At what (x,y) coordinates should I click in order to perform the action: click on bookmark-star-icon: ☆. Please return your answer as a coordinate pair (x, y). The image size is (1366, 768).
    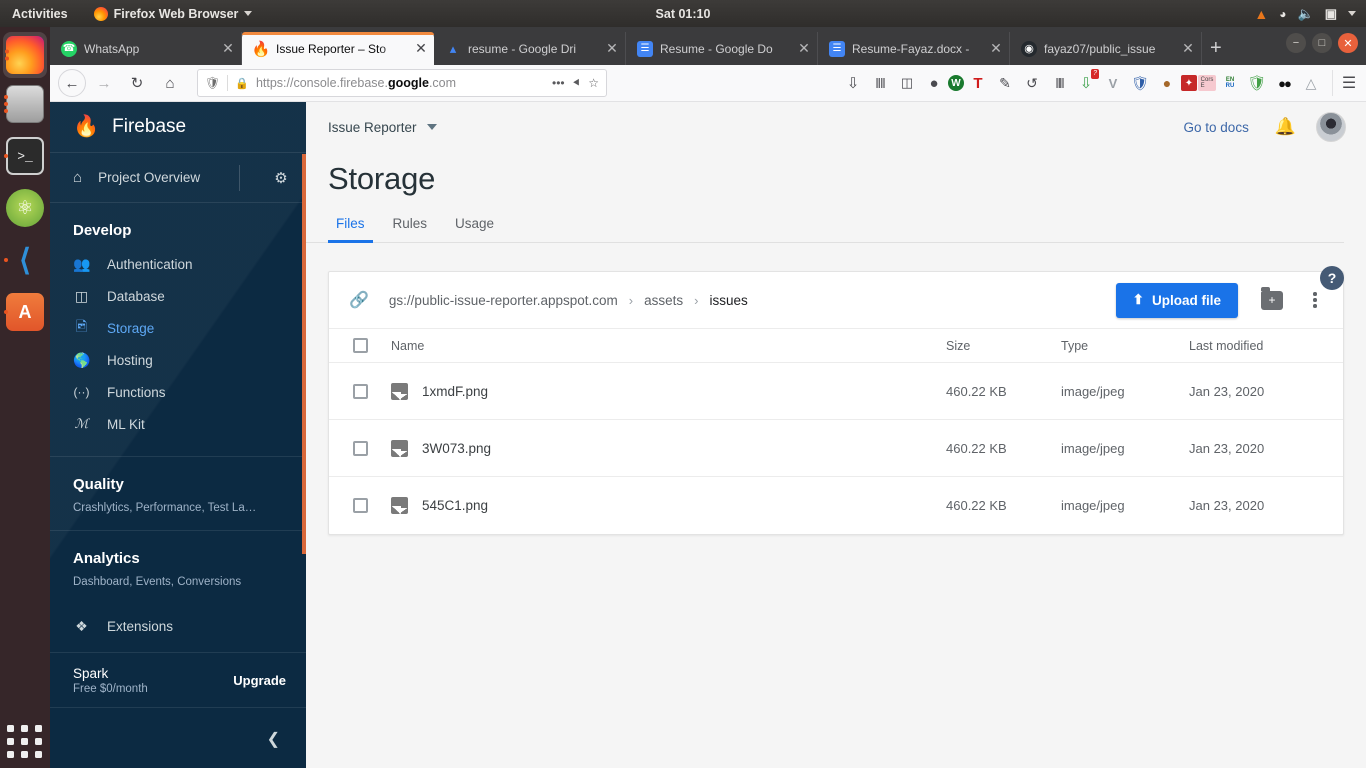
    Looking at the image, I should click on (593, 83).